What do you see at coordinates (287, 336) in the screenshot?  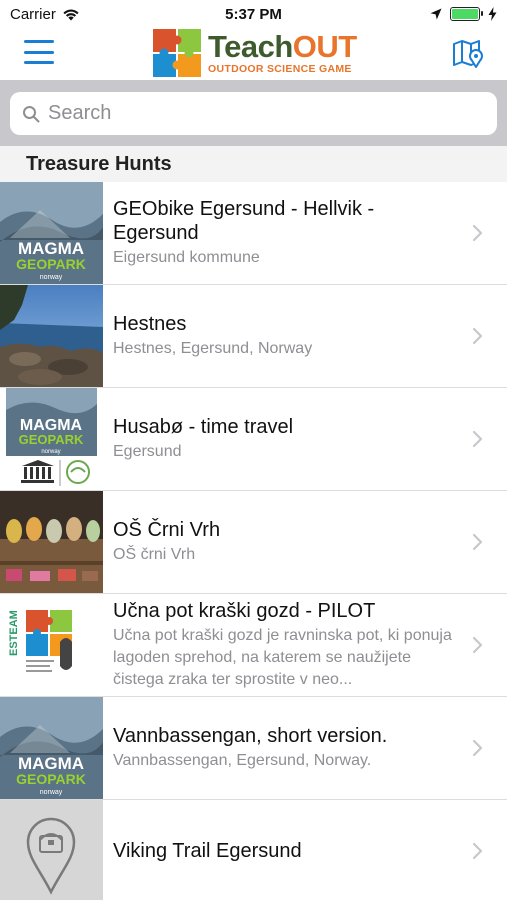 I see `row-text: Hestnes Hestnes, Egersund, Norway` at bounding box center [287, 336].